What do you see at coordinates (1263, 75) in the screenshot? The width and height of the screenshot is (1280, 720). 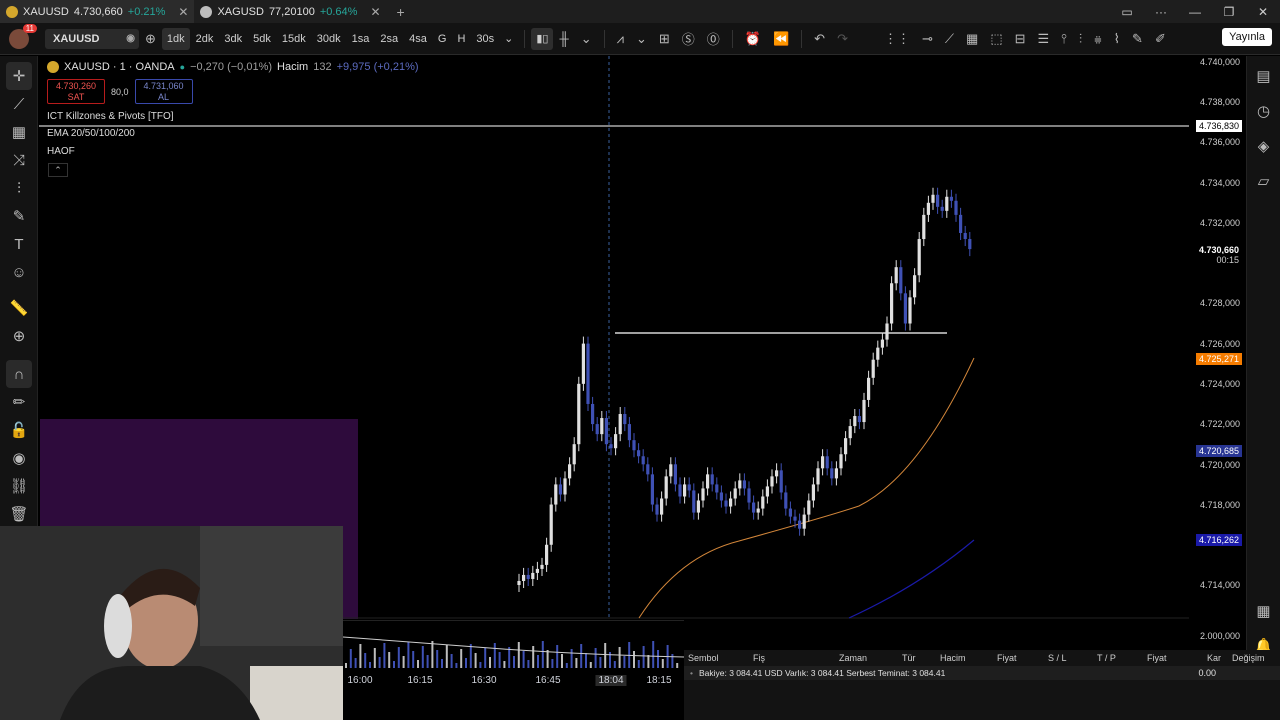 I see `watchlist-icon: ▤` at bounding box center [1263, 75].